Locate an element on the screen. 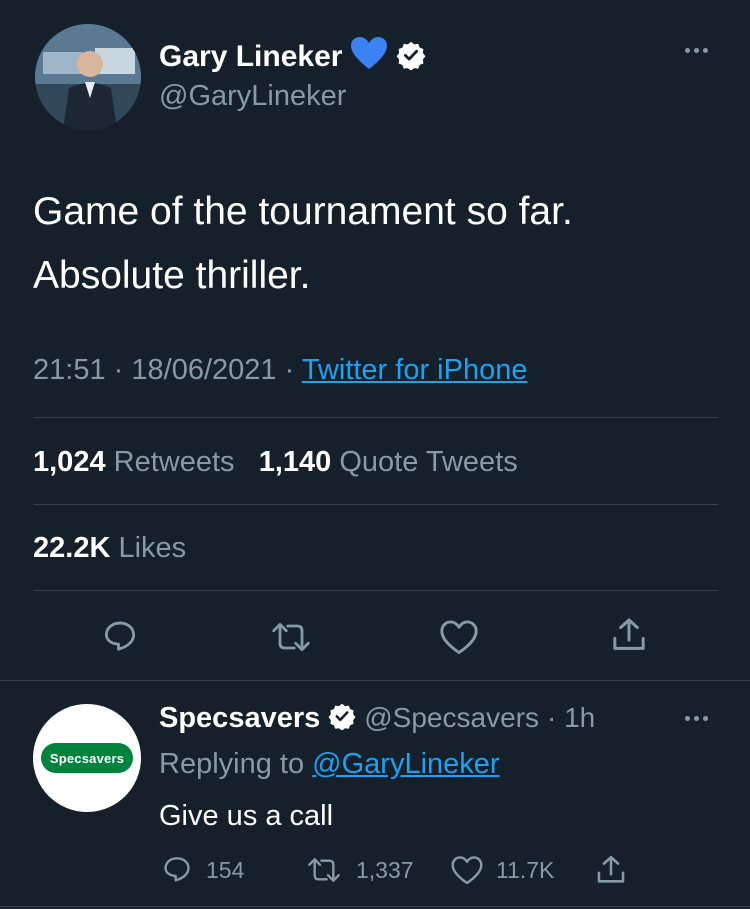 This screenshot has height=909, width=750. quote-tweets-stat: 1,140 Quote Tweets is located at coordinates (388, 462).